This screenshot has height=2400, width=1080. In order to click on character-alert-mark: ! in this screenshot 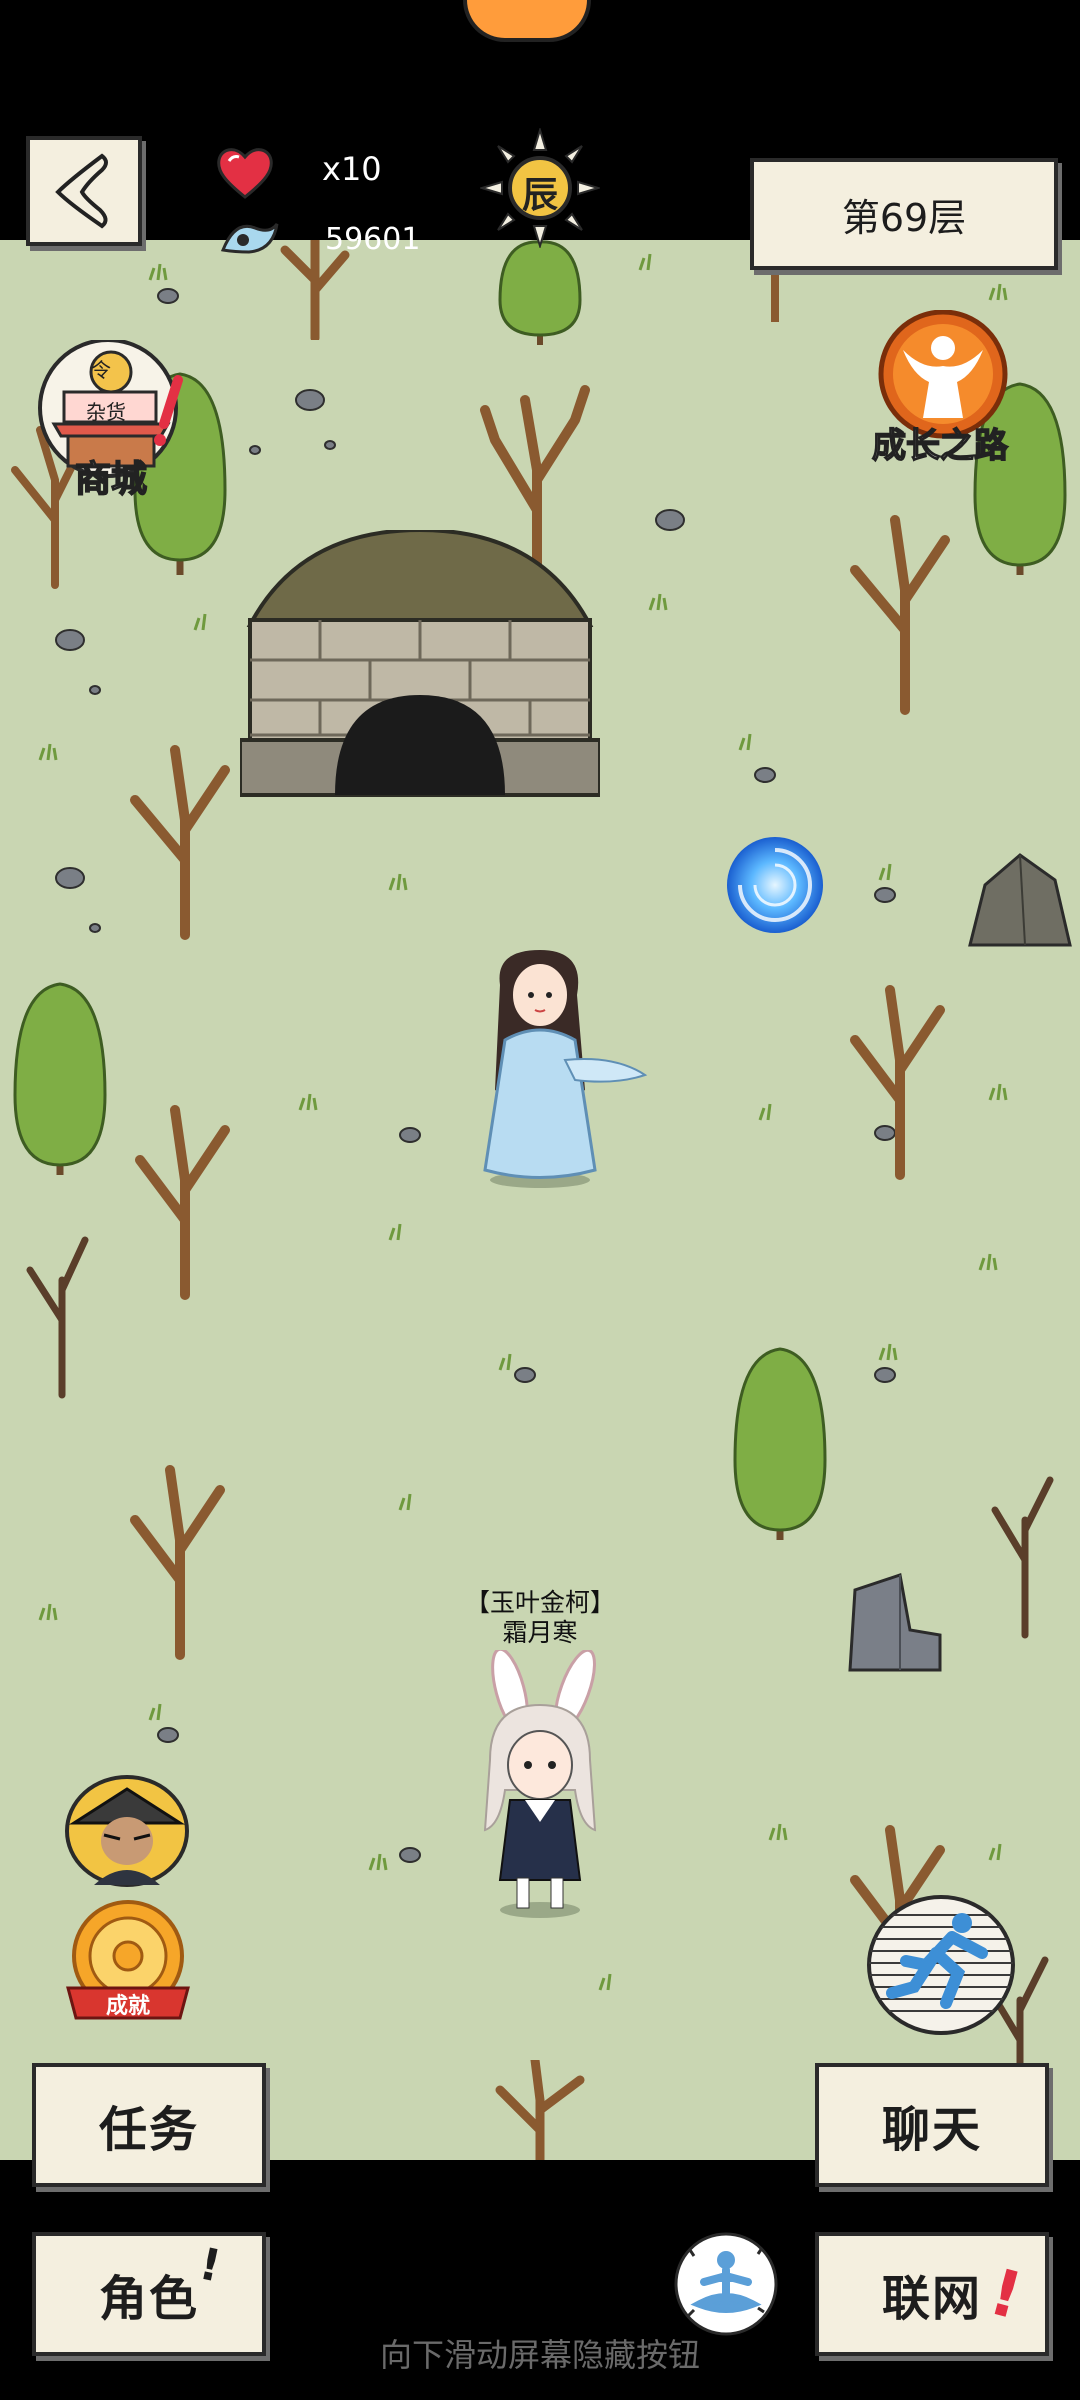, I will do `click(210, 2265)`.